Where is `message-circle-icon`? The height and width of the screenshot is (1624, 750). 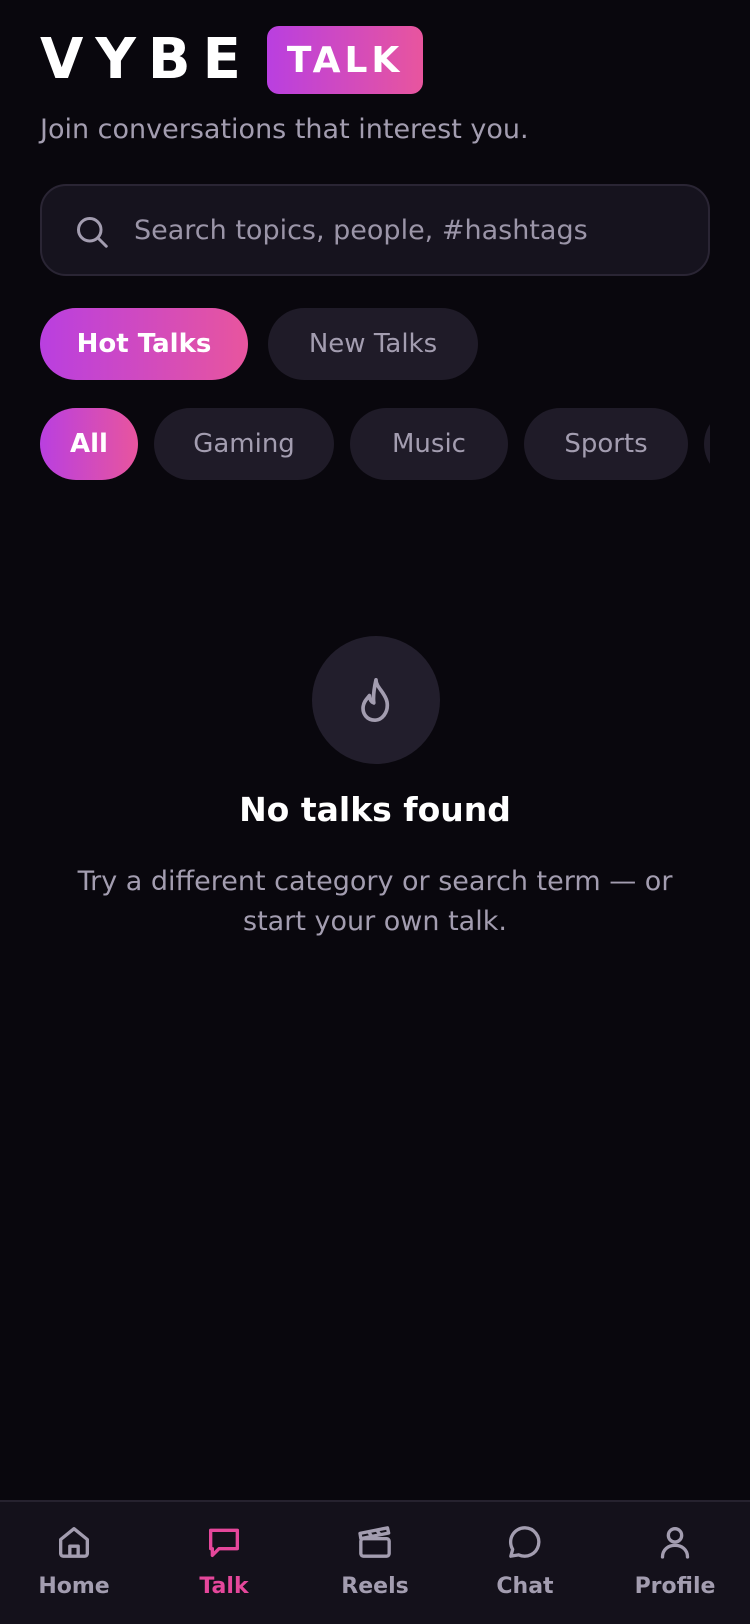 message-circle-icon is located at coordinates (525, 1542).